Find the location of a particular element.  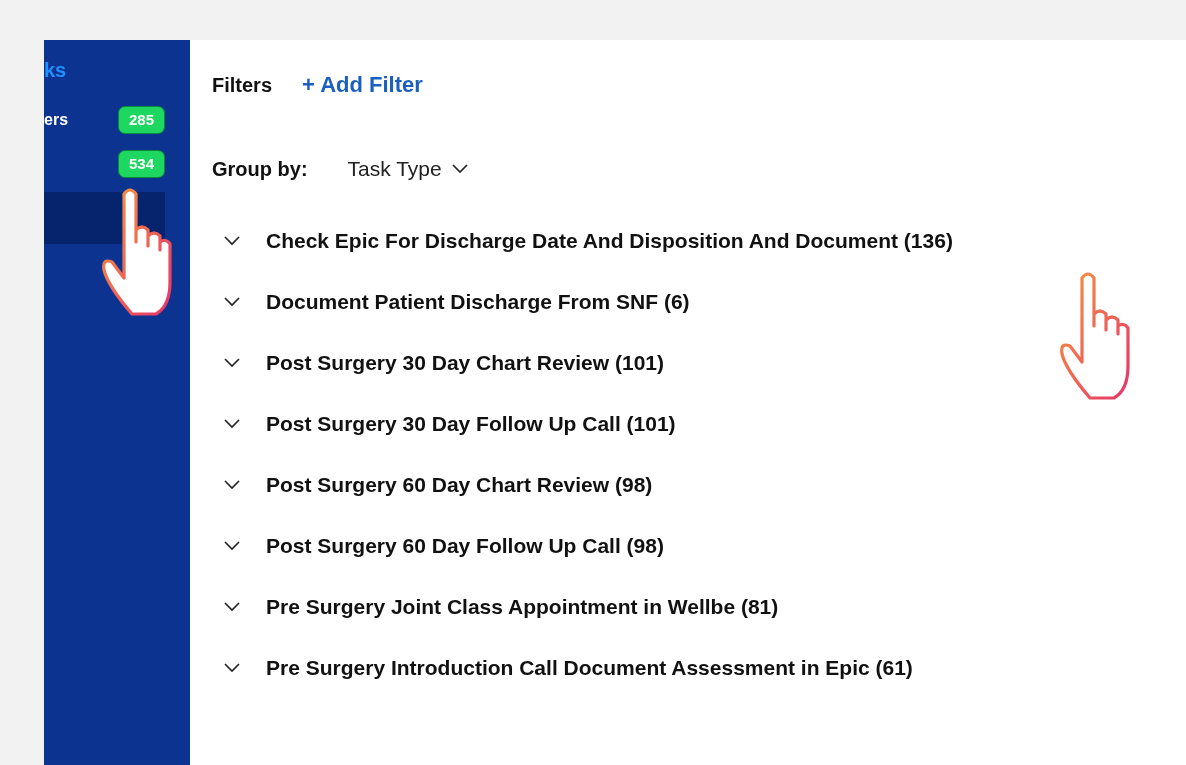

sidebar-item: ers 285 is located at coordinates (104, 120).